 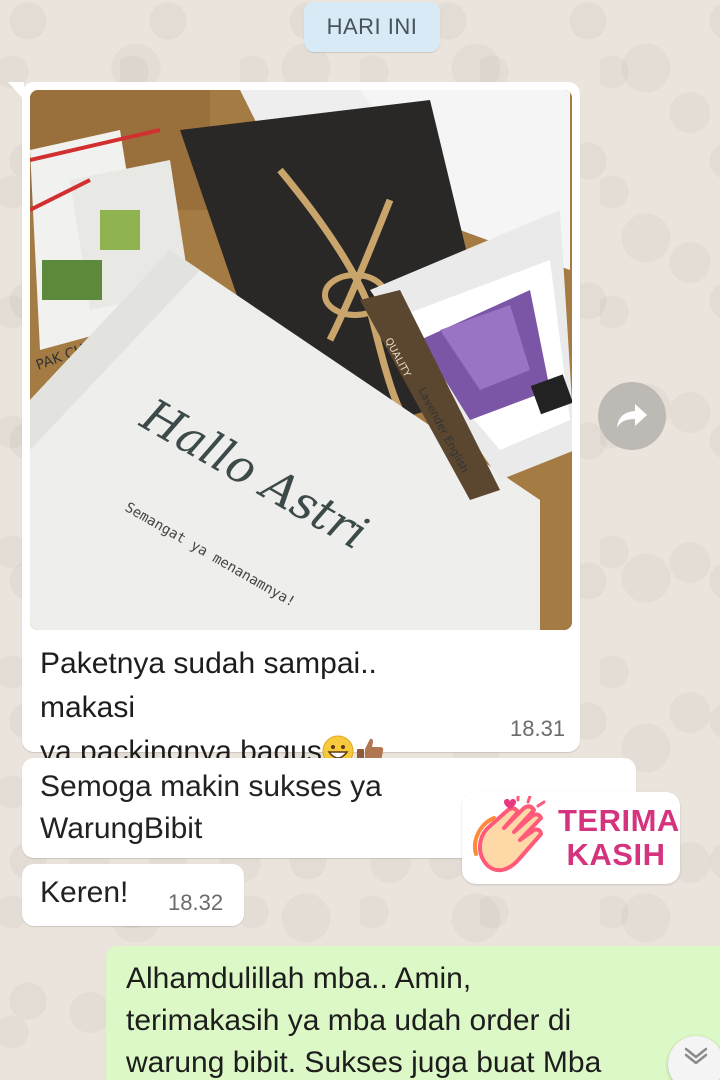 I want to click on sticker-line-2: KASIH, so click(x=616, y=854).